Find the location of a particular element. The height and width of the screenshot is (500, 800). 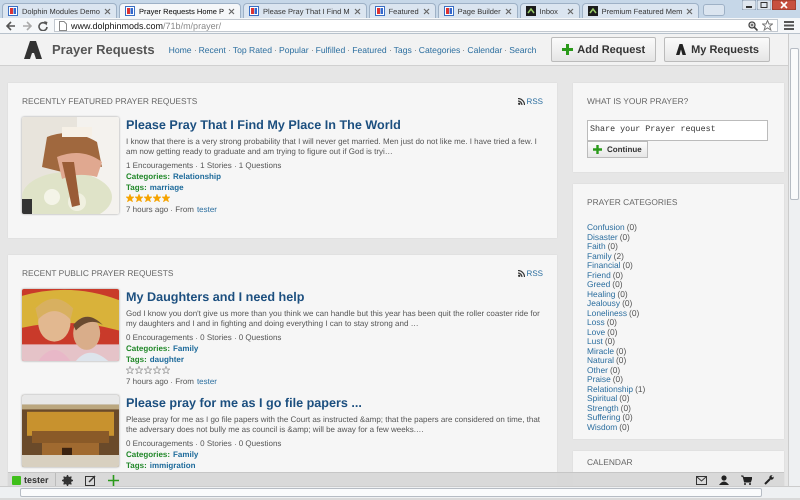

request-title-link: Please Pray That I Find My Place In The World is located at coordinates (263, 125).